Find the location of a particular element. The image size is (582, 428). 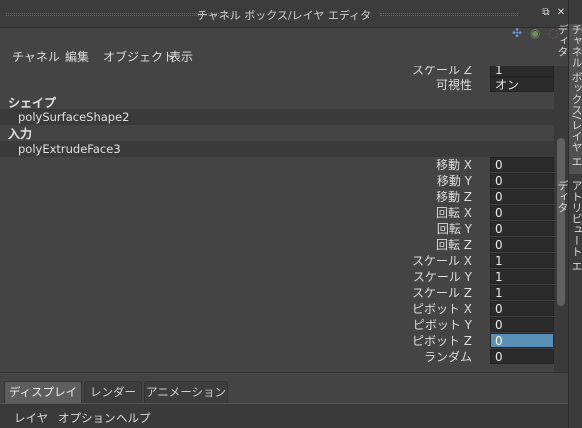

attribute-label: ピボット Z is located at coordinates (441, 341).